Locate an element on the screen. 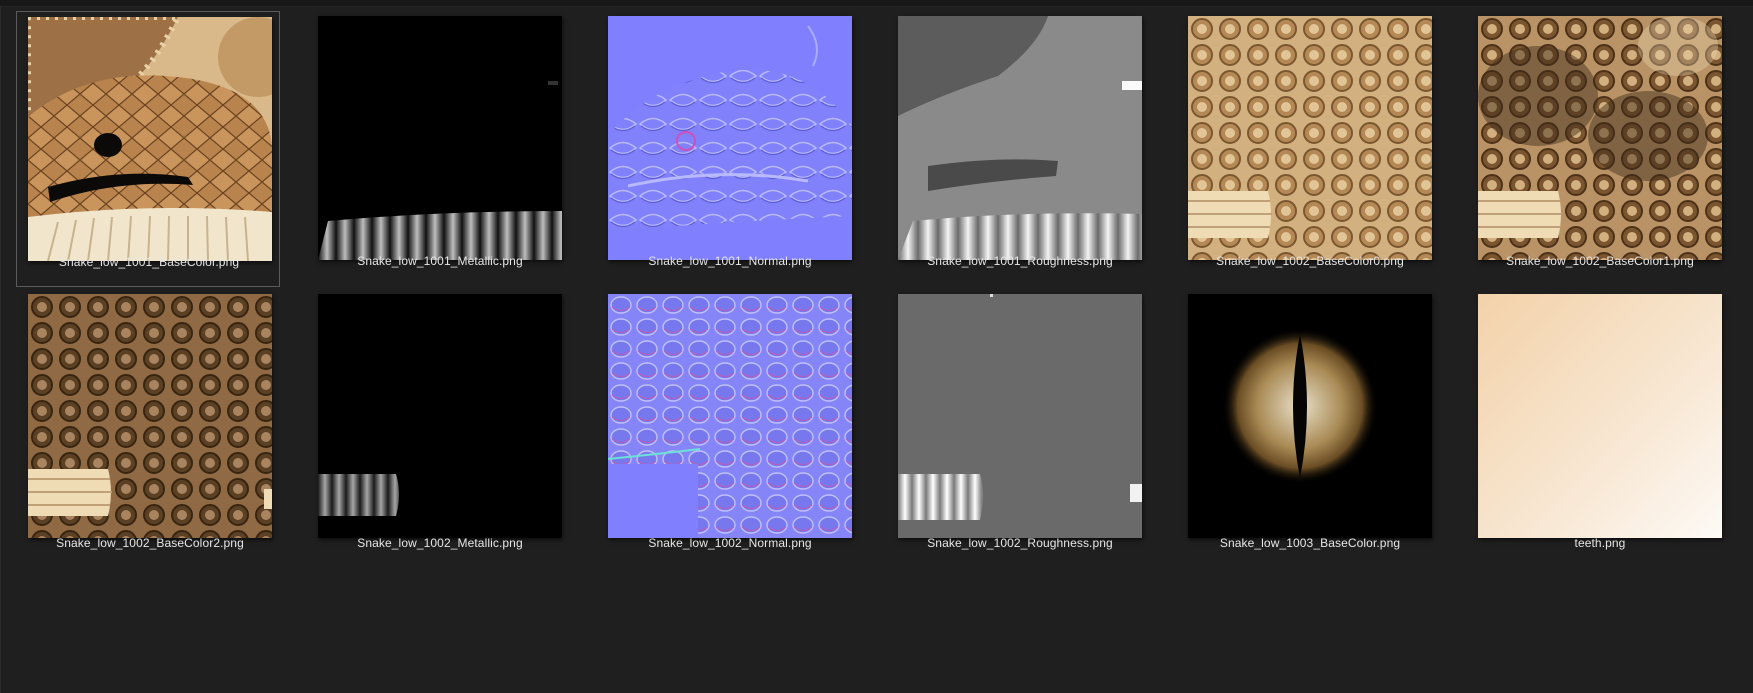 The width and height of the screenshot is (1753, 693). file-item: Snake_low_1002_Normal.png is located at coordinates (724, 426).